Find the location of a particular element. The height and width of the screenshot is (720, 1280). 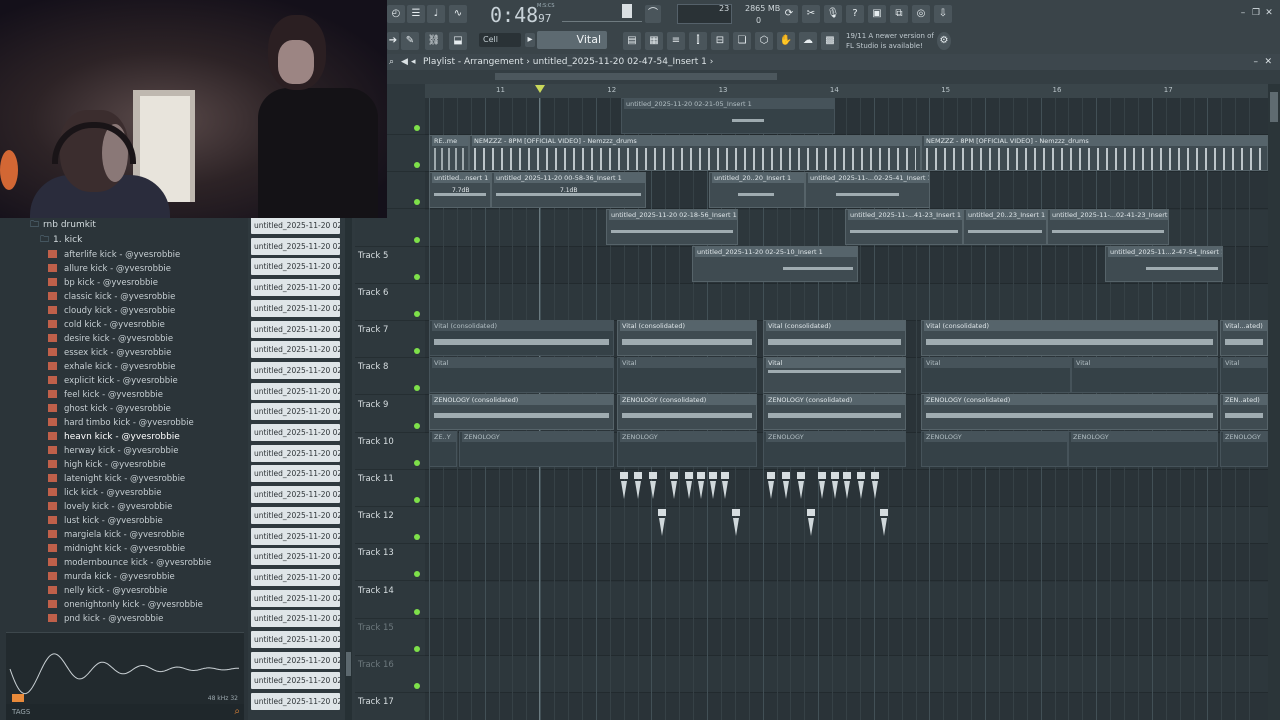

audio-clip: untitled_2025-11-20 02-18-56_Insert 1 is located at coordinates (672, 227).